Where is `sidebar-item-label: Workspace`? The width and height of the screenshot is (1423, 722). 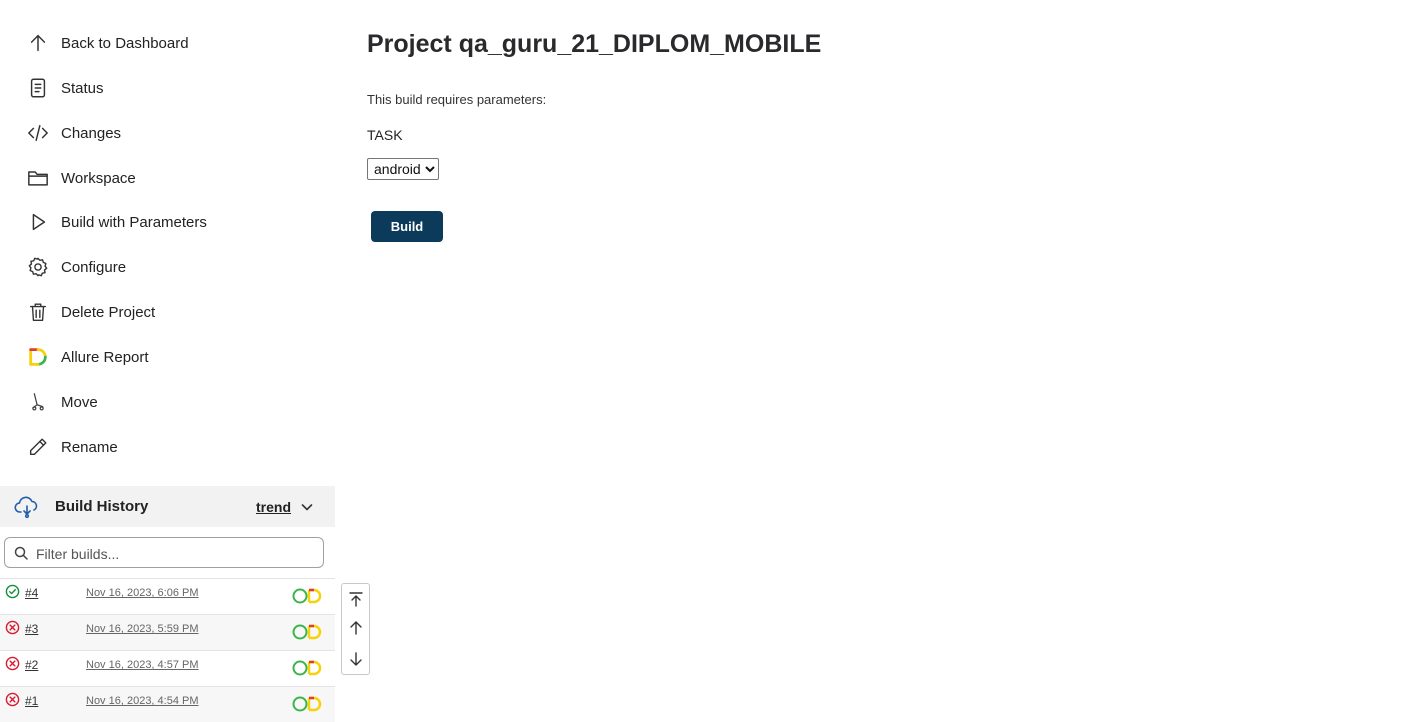
sidebar-item-label: Workspace is located at coordinates (98, 178).